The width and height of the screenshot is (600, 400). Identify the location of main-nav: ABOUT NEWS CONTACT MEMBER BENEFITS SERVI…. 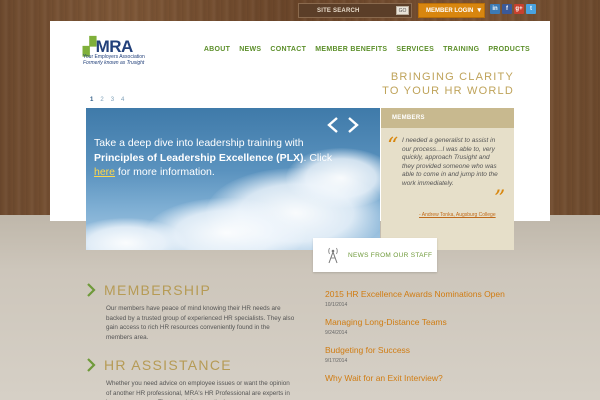
(367, 49).